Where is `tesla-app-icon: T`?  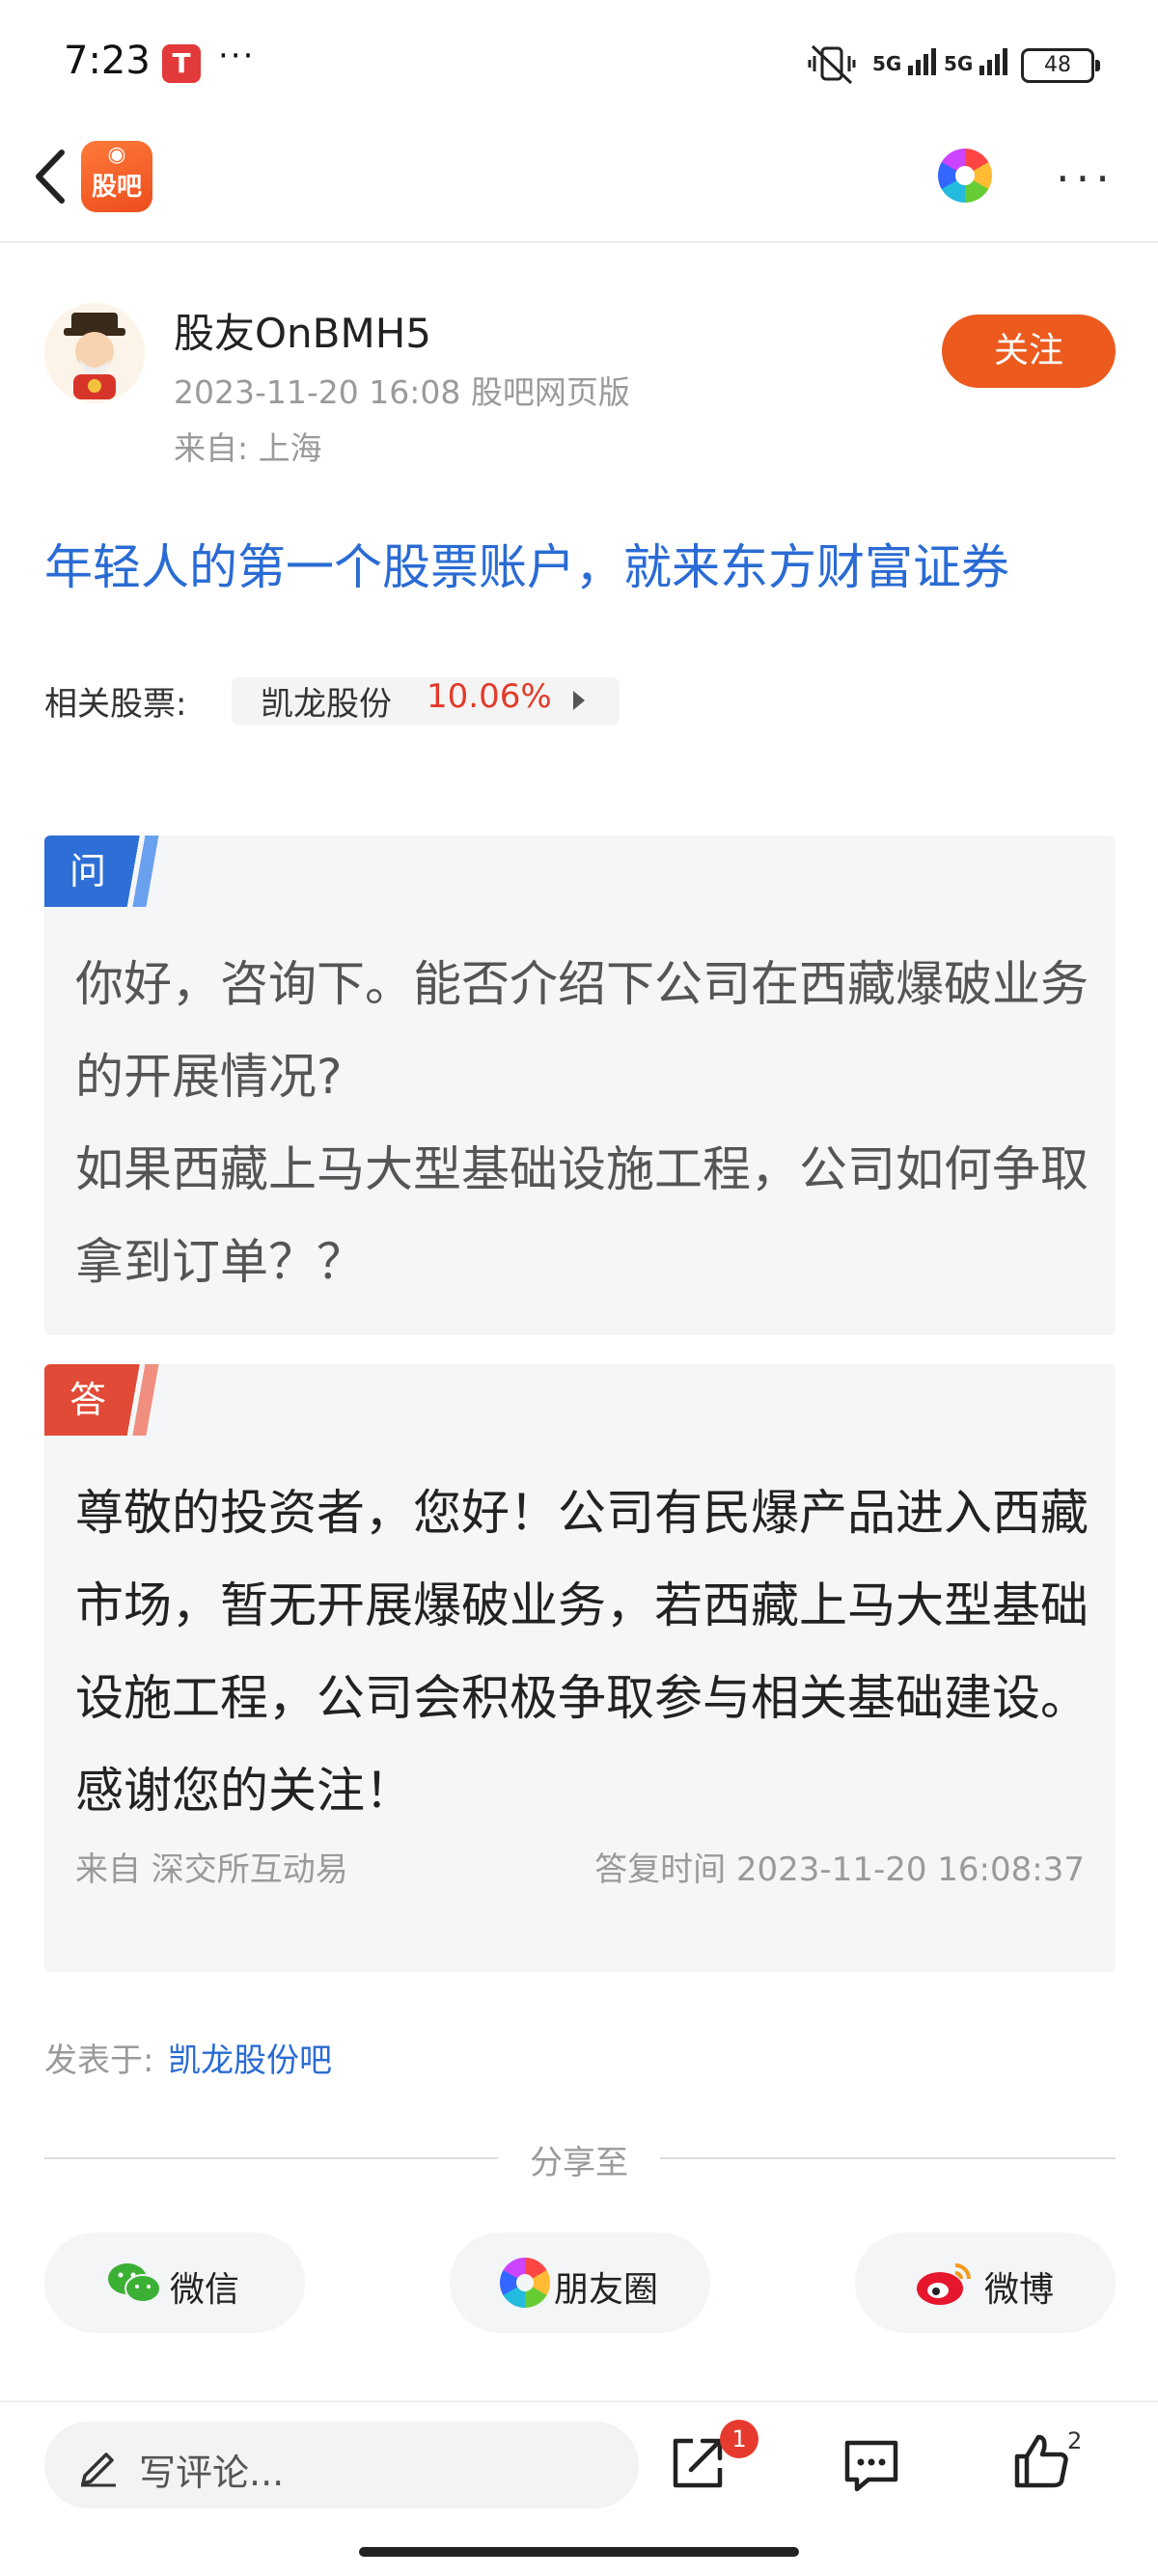 tesla-app-icon: T is located at coordinates (181, 64).